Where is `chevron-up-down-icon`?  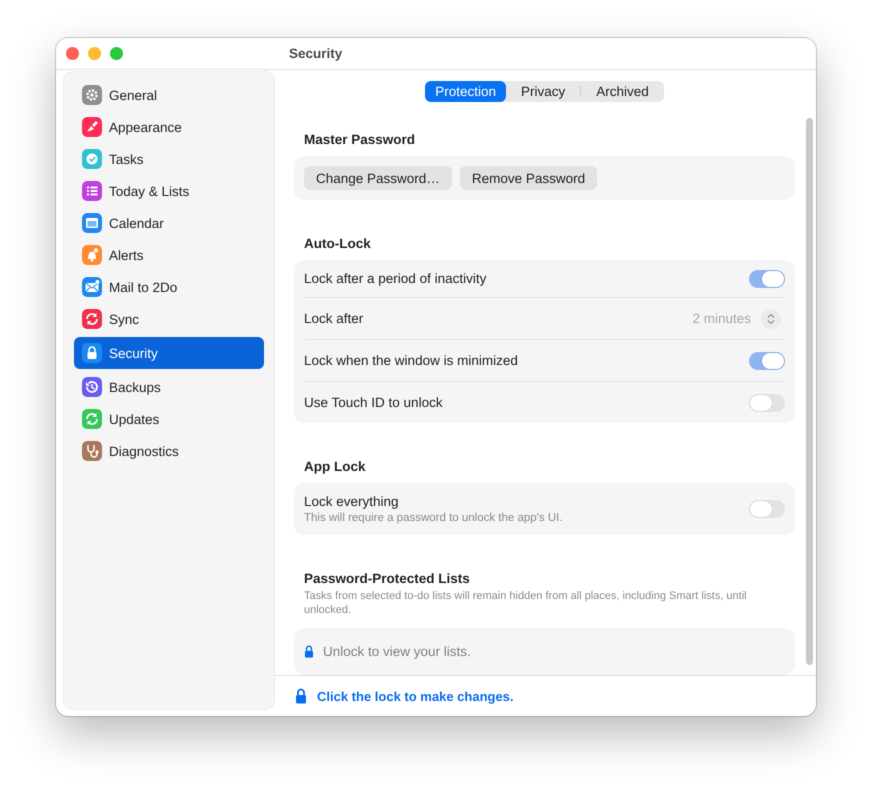 chevron-up-down-icon is located at coordinates (771, 318).